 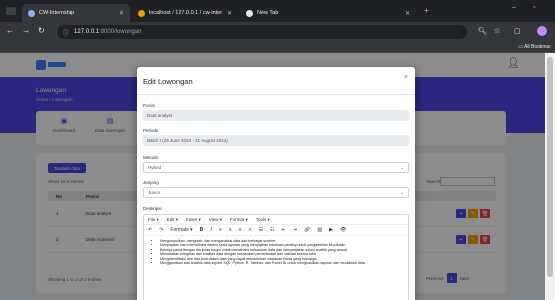 What do you see at coordinates (172, 220) in the screenshot?
I see `editor-menu-edit: Edit ▾` at bounding box center [172, 220].